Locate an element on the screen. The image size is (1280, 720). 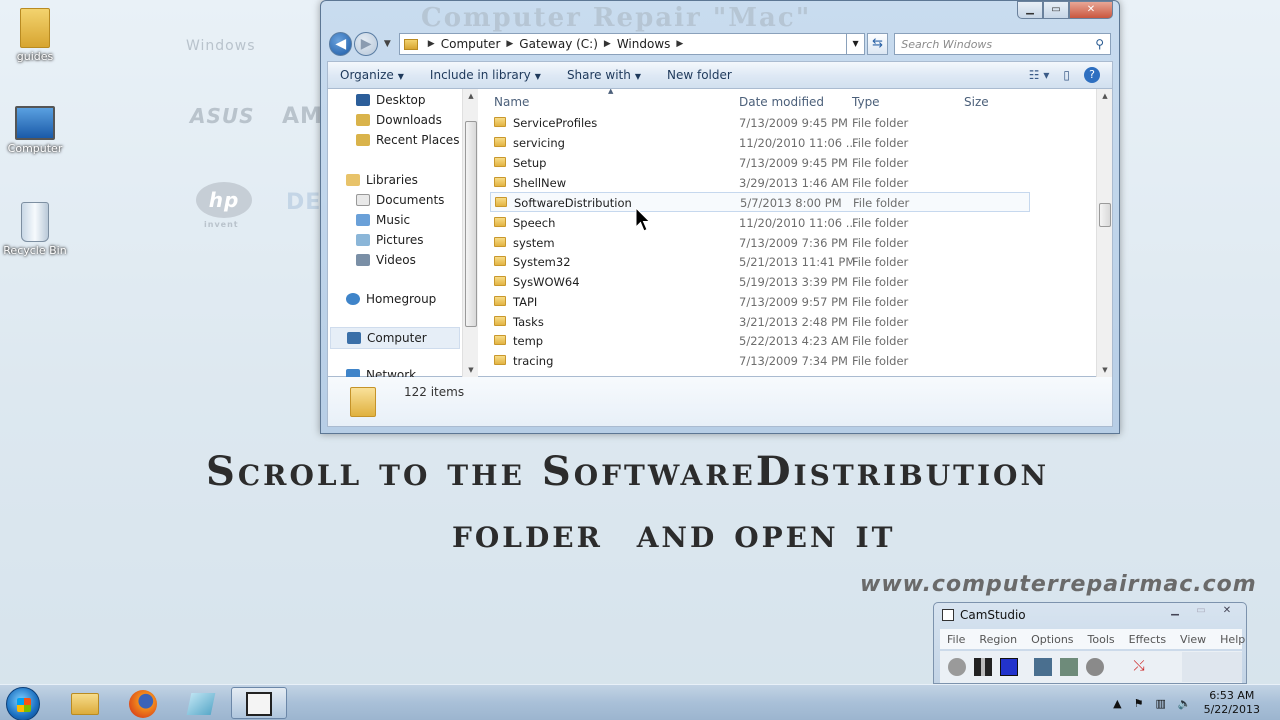
organize-button: Organize ▼ is located at coordinates (372, 75).